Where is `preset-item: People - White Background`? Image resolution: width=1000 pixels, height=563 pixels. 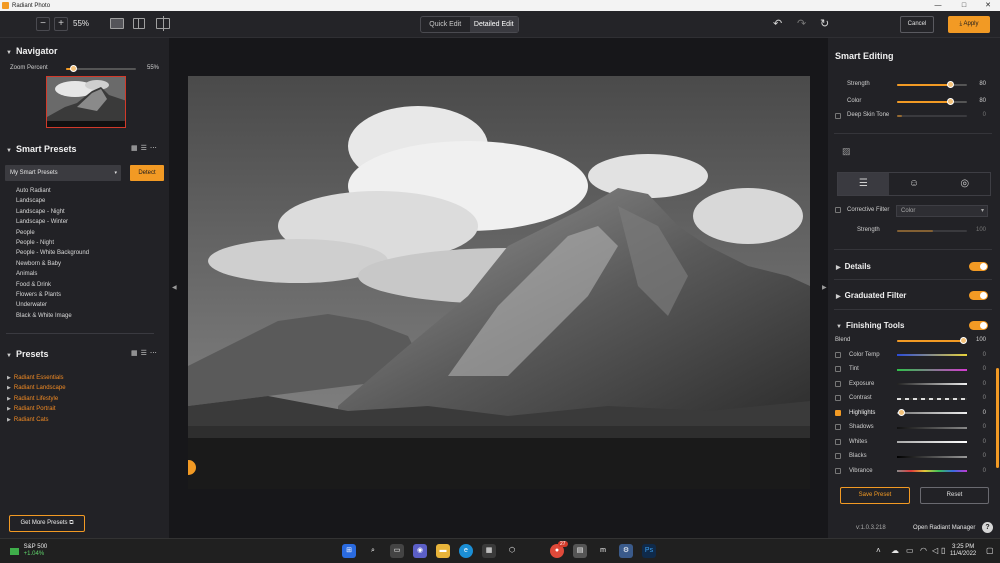
preset-item: People - White Background is located at coordinates (52, 253).